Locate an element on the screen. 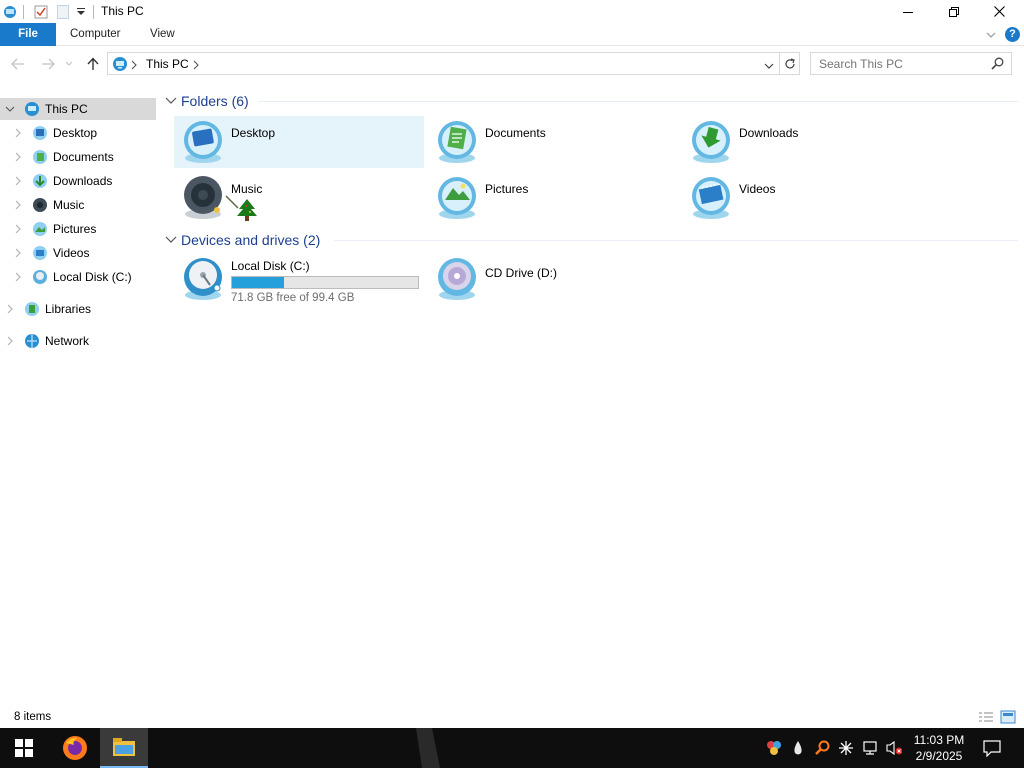 Image resolution: width=1024 pixels, height=771 pixels. folder-tile-downloads: Downloads is located at coordinates (807, 142).